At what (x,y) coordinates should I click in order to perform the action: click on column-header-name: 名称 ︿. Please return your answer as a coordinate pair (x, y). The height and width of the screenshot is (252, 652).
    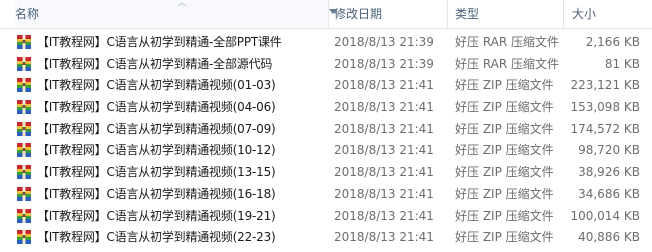
    Looking at the image, I should click on (176, 14).